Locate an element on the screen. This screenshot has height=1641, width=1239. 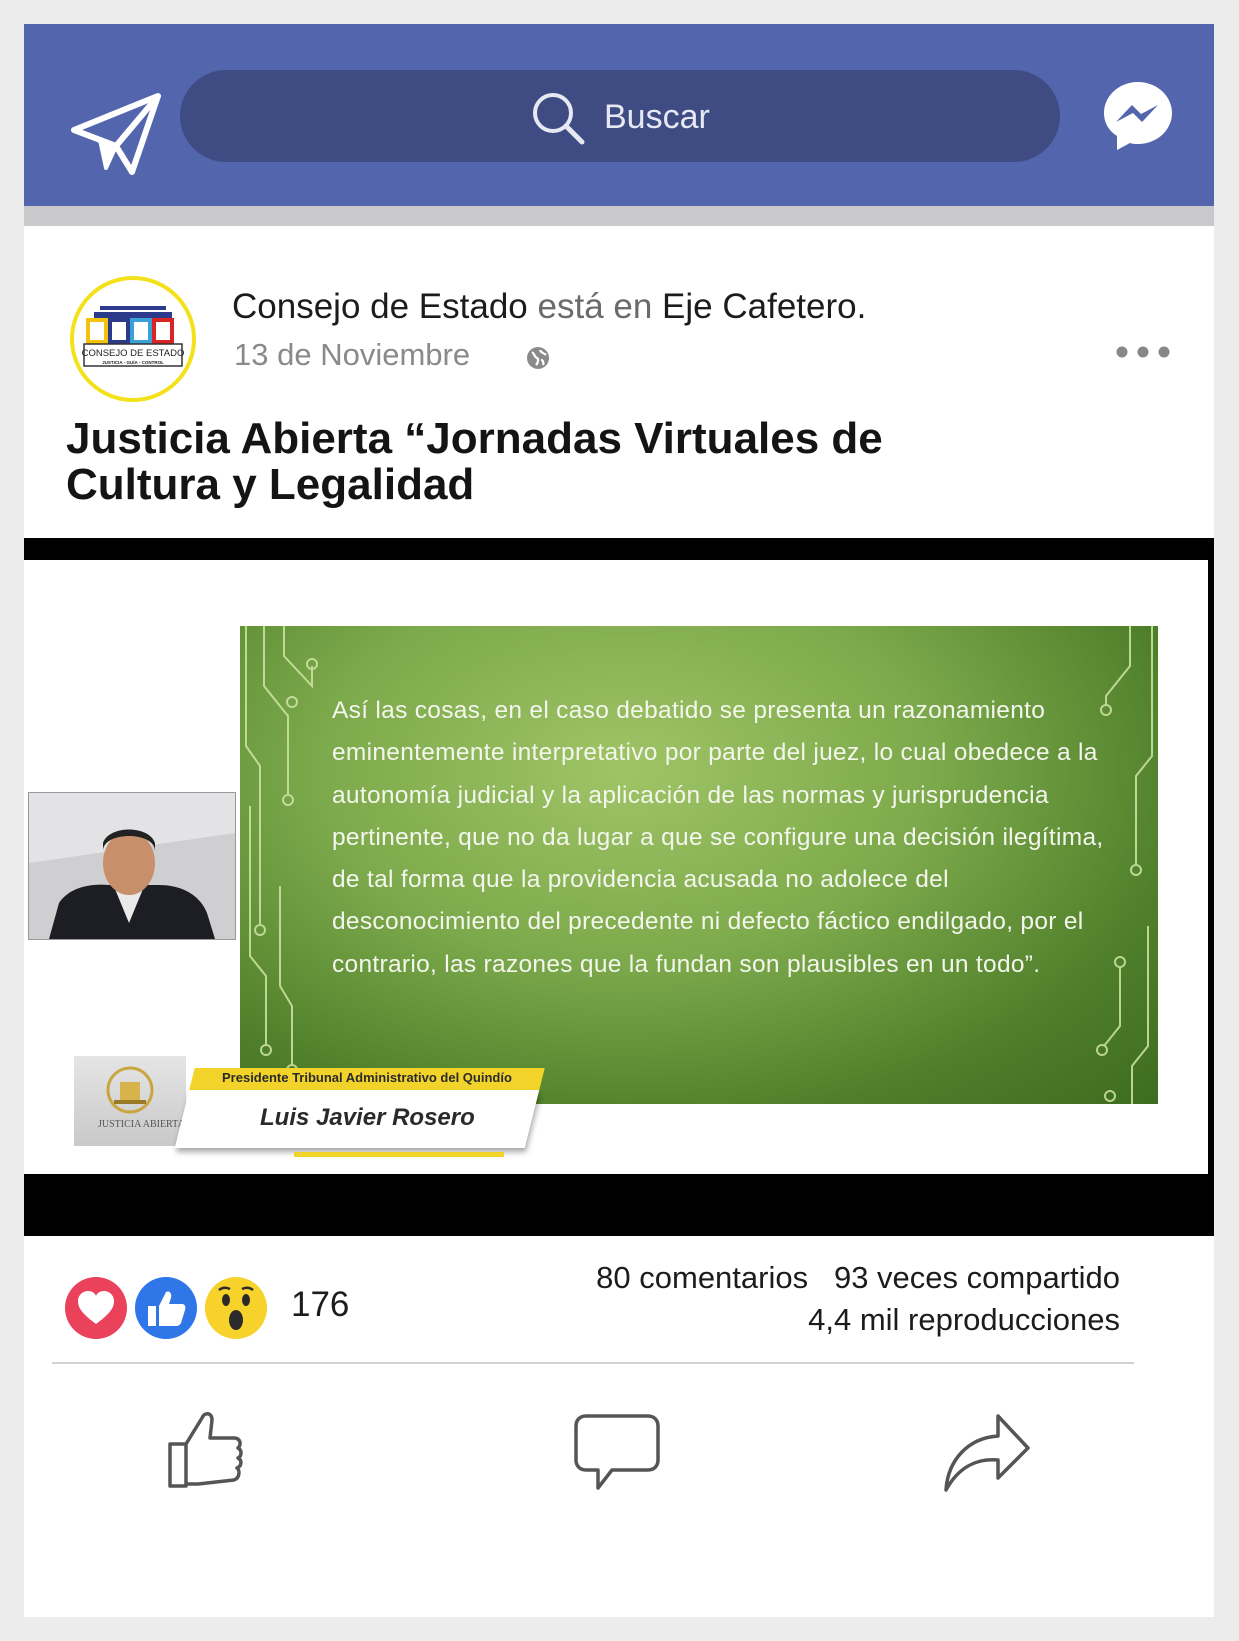
name-underline is located at coordinates (399, 1154).